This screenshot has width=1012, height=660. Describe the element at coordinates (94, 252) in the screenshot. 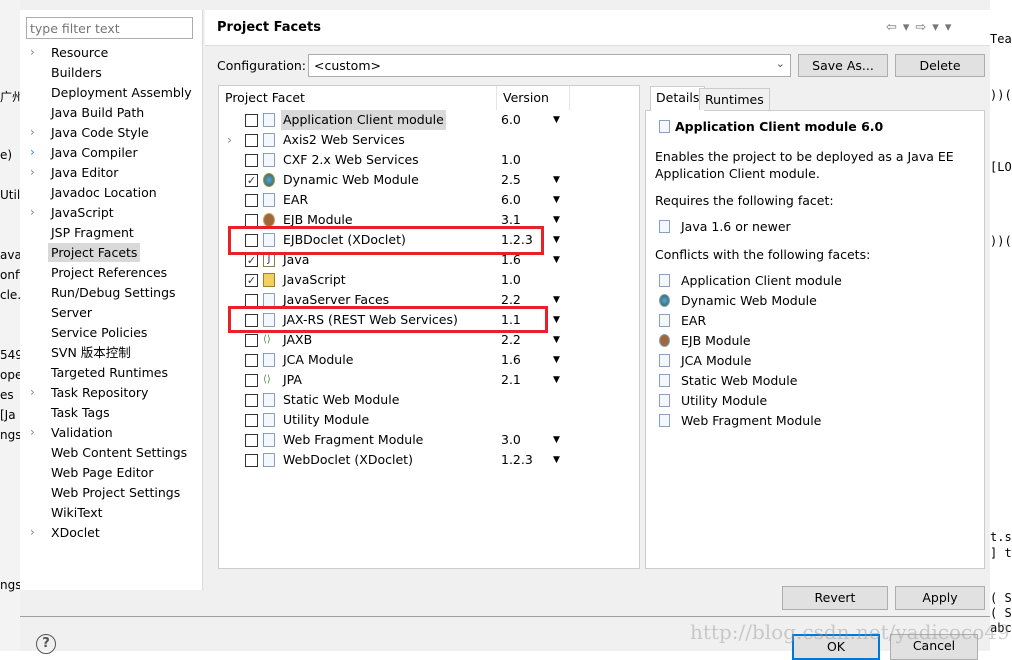

I see `tree-item: Project Facets` at that location.